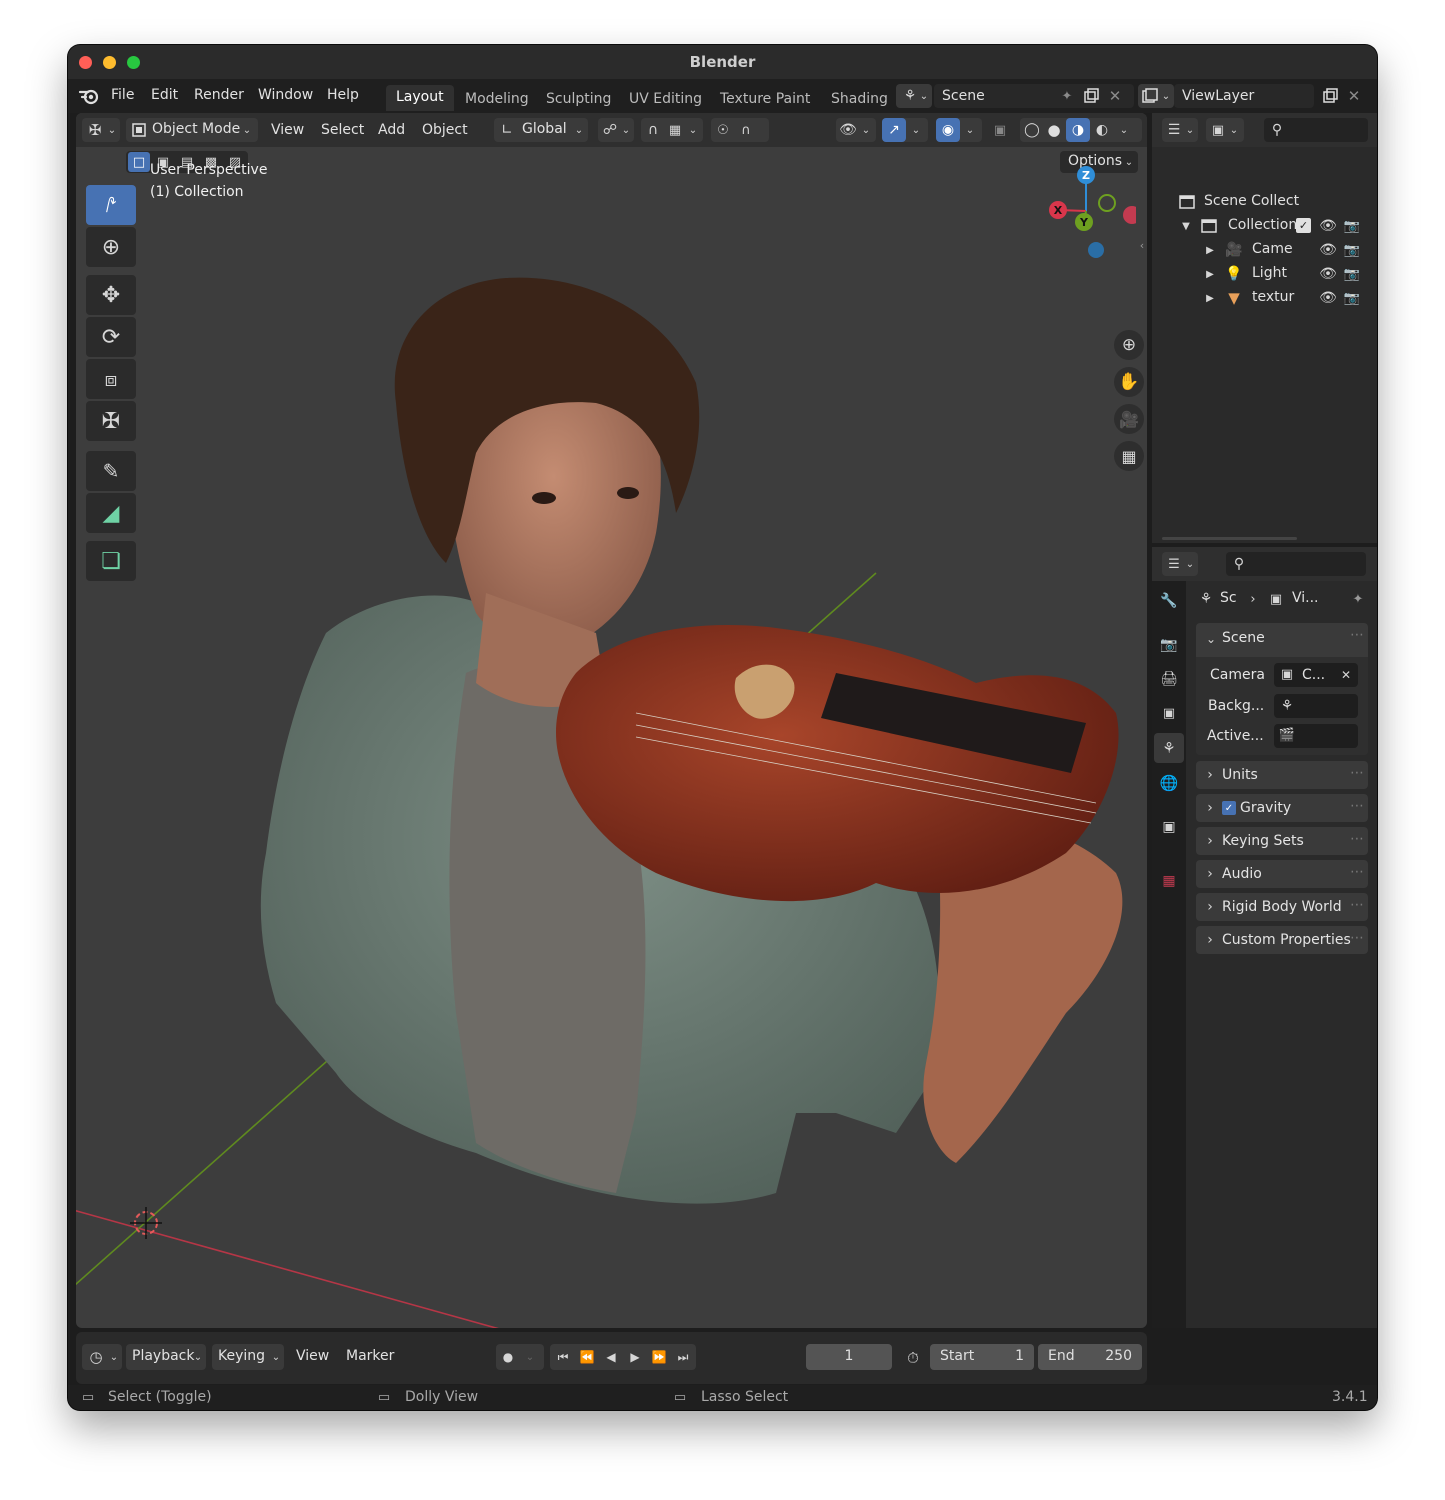 Image resolution: width=1445 pixels, height=1500 pixels. I want to click on clear-icon: ✕, so click(1346, 675).